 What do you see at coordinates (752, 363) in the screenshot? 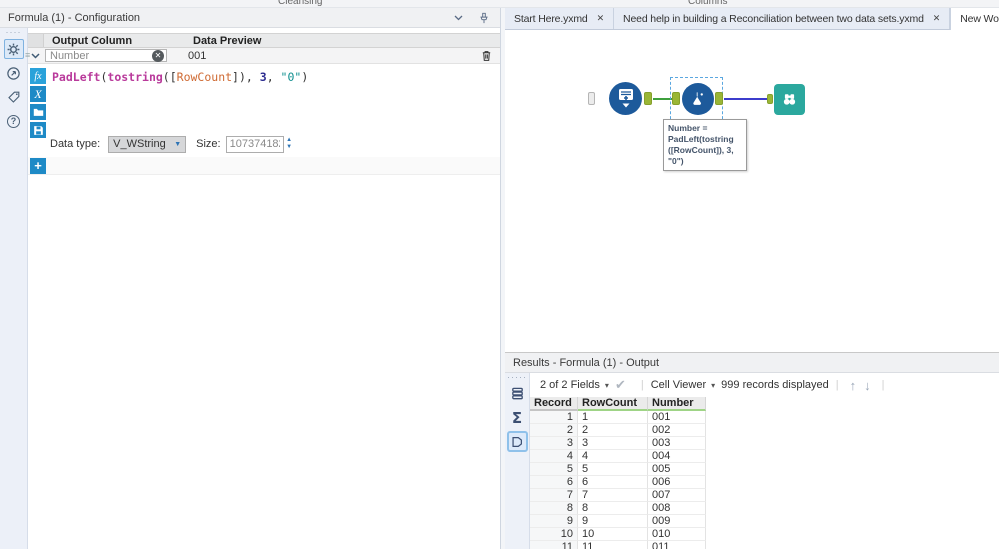
I see `results-panel-header: Results - Formula (1) - Output` at bounding box center [752, 363].